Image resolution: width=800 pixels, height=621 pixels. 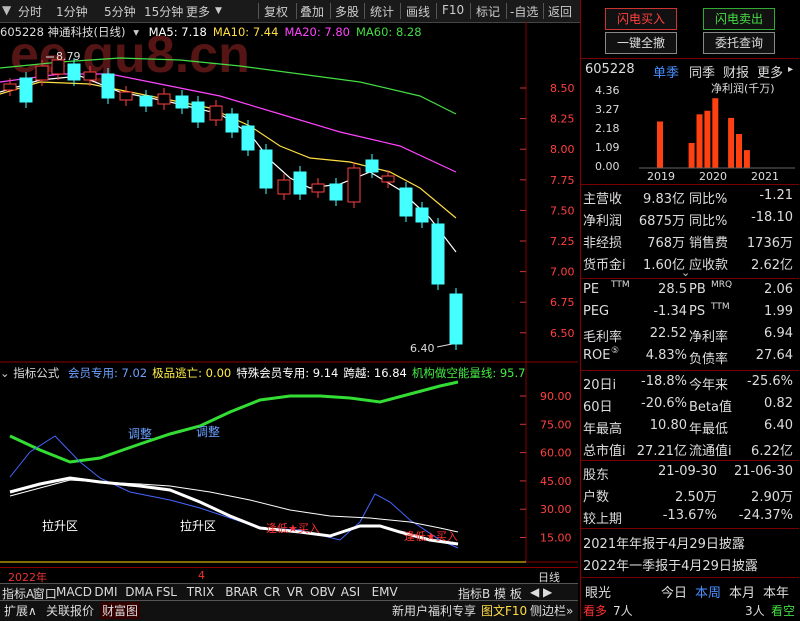 I want to click on panel-cell: 非经损, so click(x=603, y=243).